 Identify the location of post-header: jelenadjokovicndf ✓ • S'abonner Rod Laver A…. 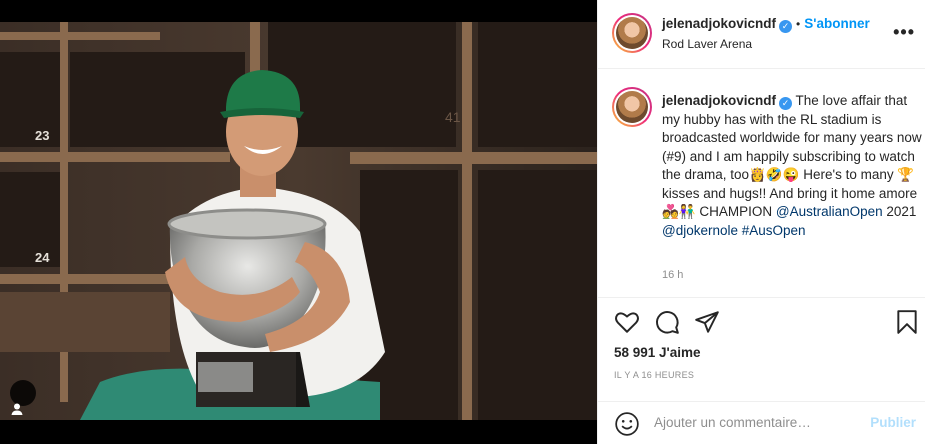
(761, 34).